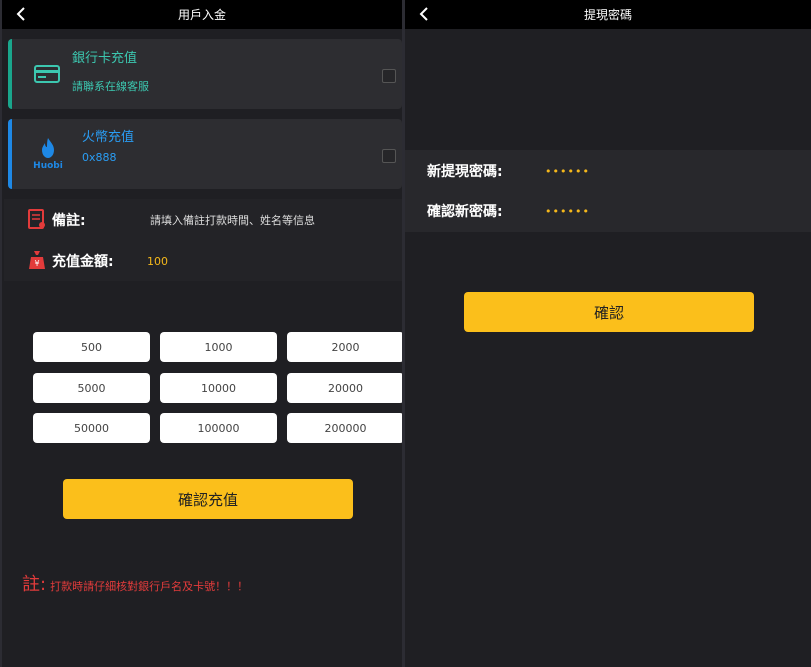 This screenshot has width=811, height=667. Describe the element at coordinates (205, 154) in the screenshot. I see `huobi-method: Huobi 火幣充值 0x888` at that location.